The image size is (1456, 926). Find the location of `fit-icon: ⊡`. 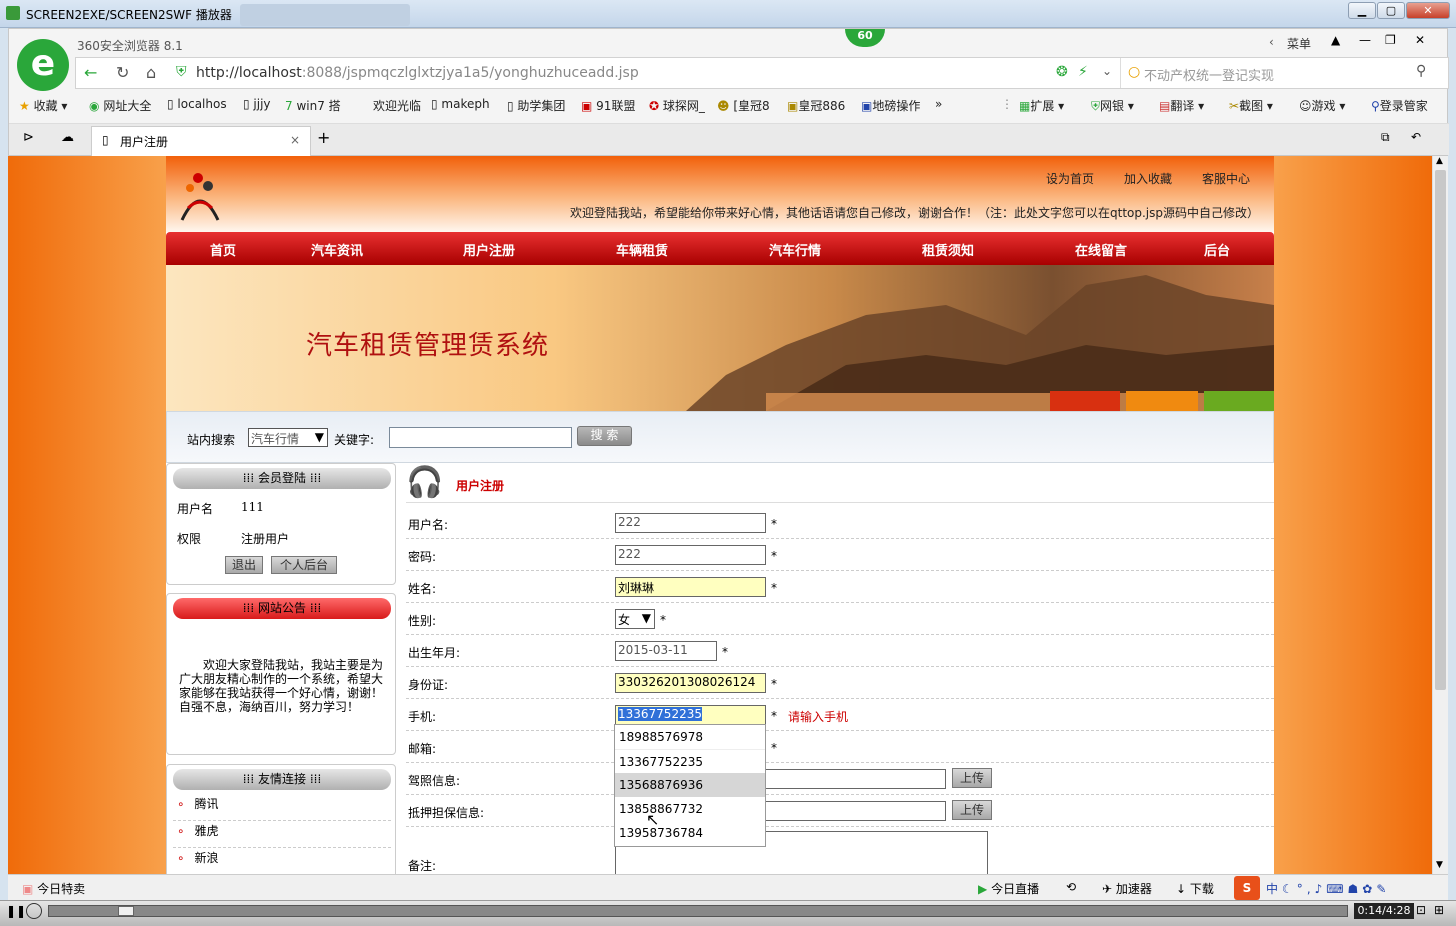

fit-icon: ⊡ is located at coordinates (1421, 910).